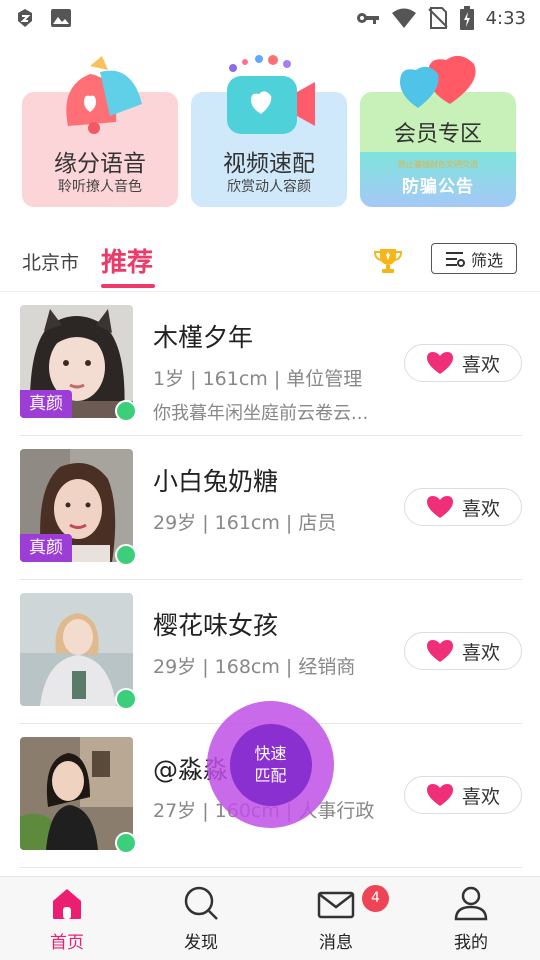  Describe the element at coordinates (375, 898) in the screenshot. I see `unread-badge: 4` at that location.